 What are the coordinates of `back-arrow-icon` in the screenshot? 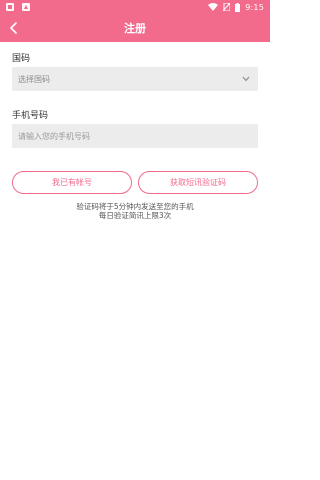 It's located at (14, 28).